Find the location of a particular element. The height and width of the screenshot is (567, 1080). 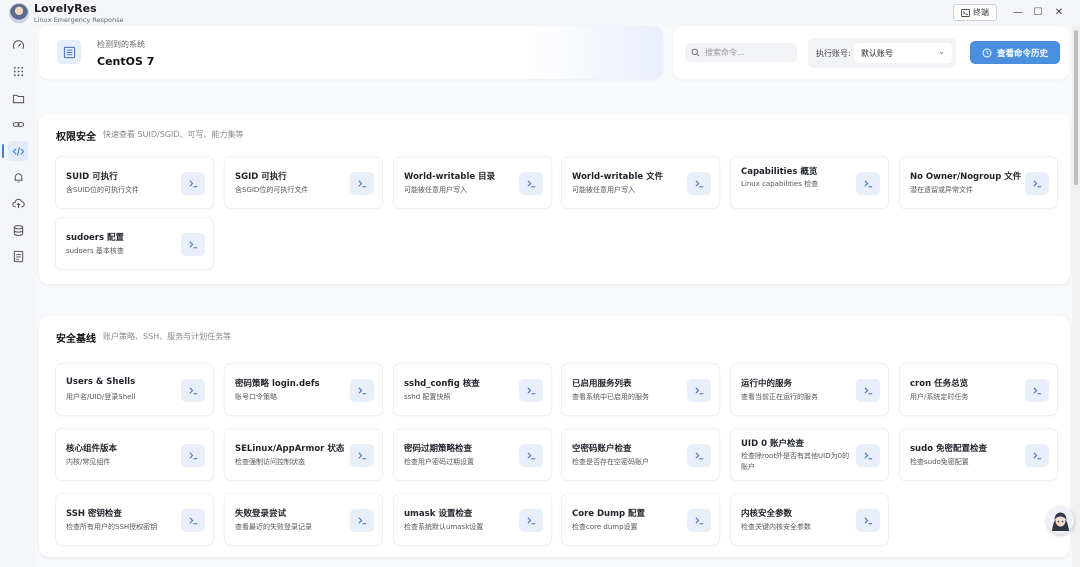

list-icon is located at coordinates (69, 52).